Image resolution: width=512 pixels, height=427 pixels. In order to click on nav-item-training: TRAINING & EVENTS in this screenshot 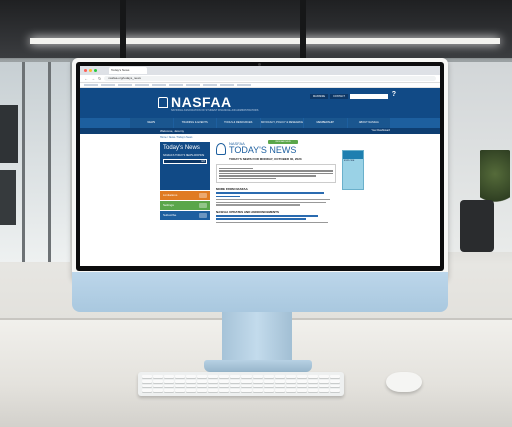, I will do `click(194, 123)`.